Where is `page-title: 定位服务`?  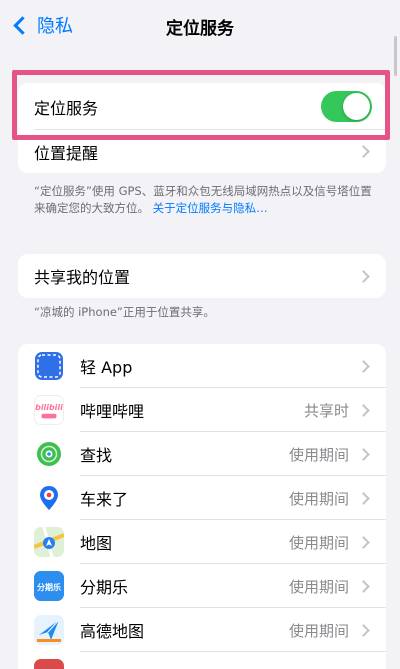 page-title: 定位服务 is located at coordinates (200, 28).